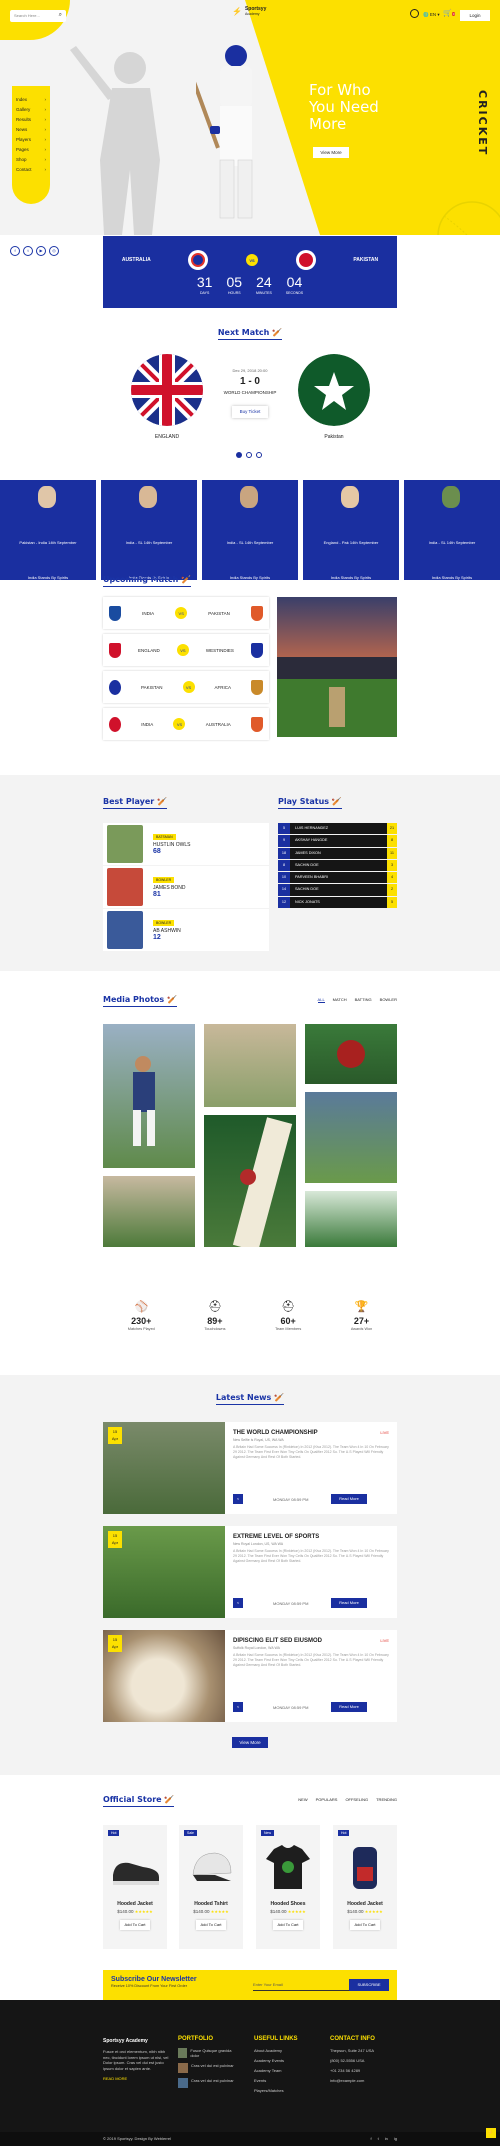 The height and width of the screenshot is (2146, 500). I want to click on portfolio-item: Fusce Quisque gravida dolor, so click(208, 2053).